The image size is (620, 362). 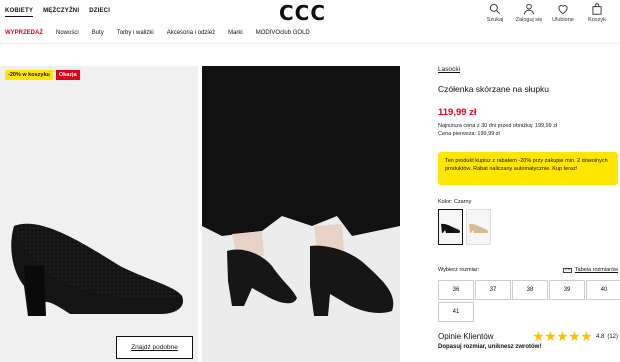 What do you see at coordinates (597, 20) in the screenshot?
I see `cart-label: Koszyk` at bounding box center [597, 20].